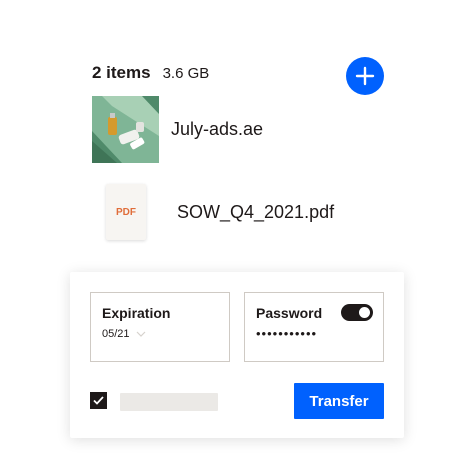  I want to click on file-item: PDF SOW_Q4_2021.pdf, so click(213, 212).